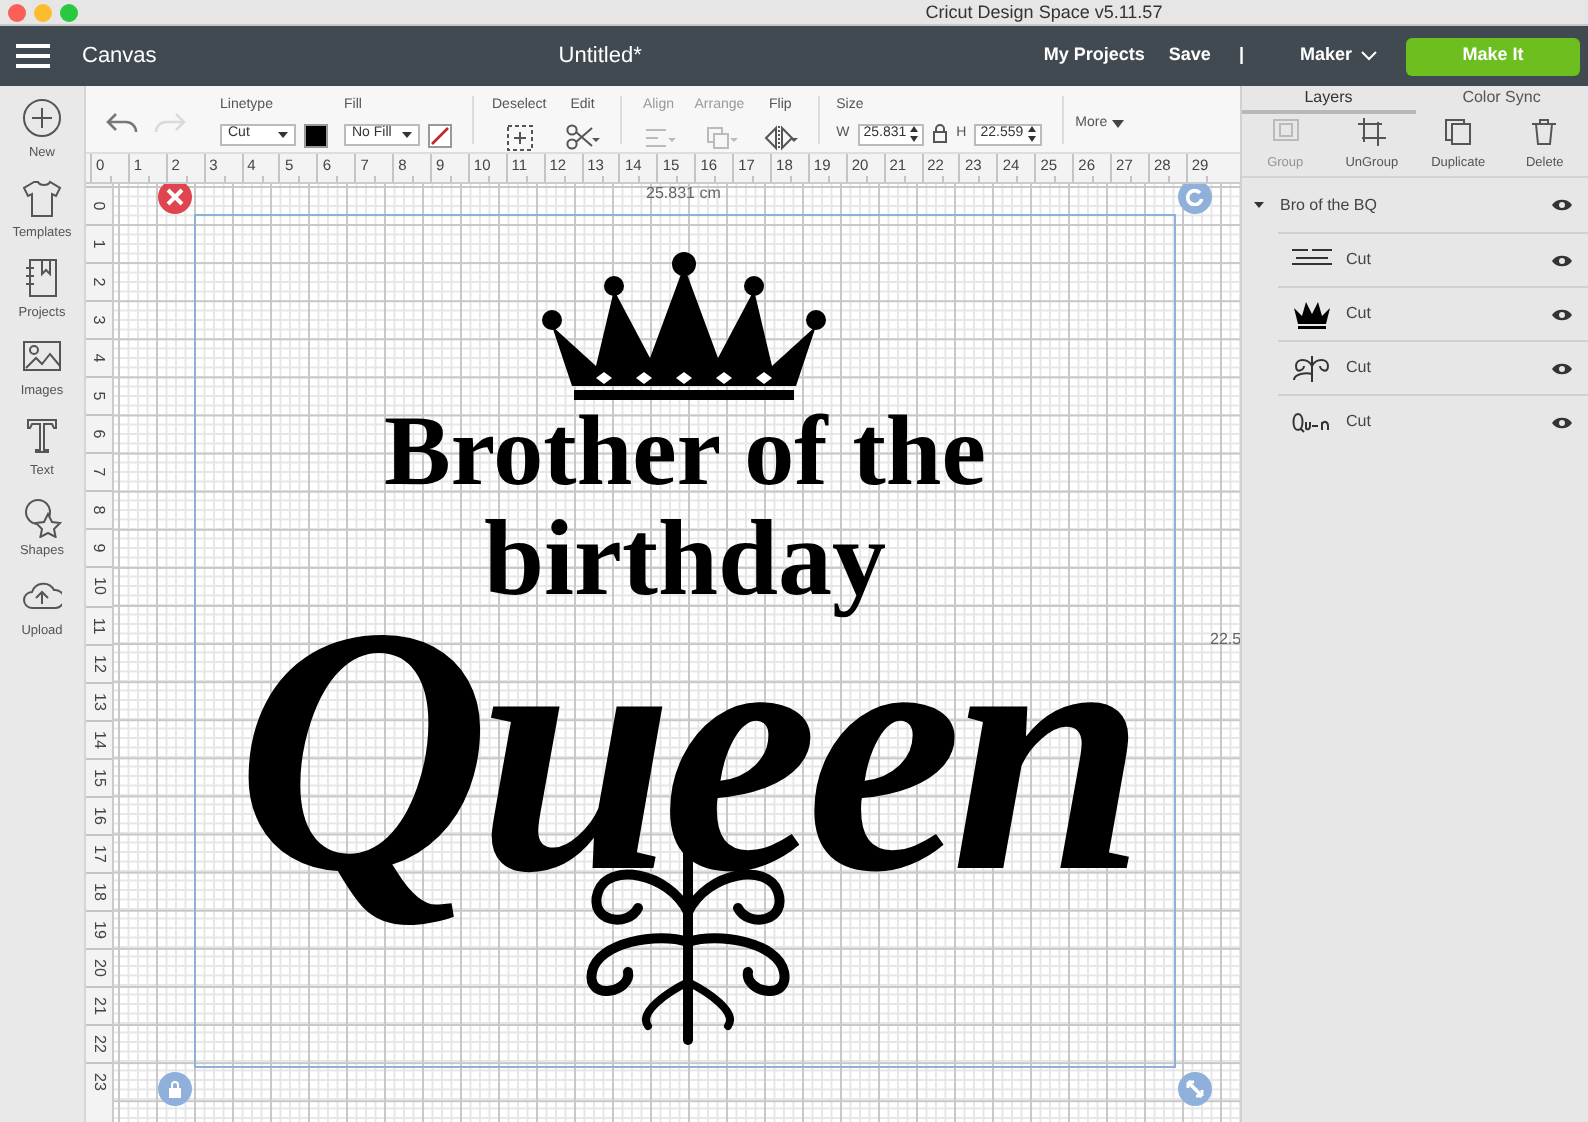  What do you see at coordinates (1285, 131) in the screenshot?
I see `group-icon` at bounding box center [1285, 131].